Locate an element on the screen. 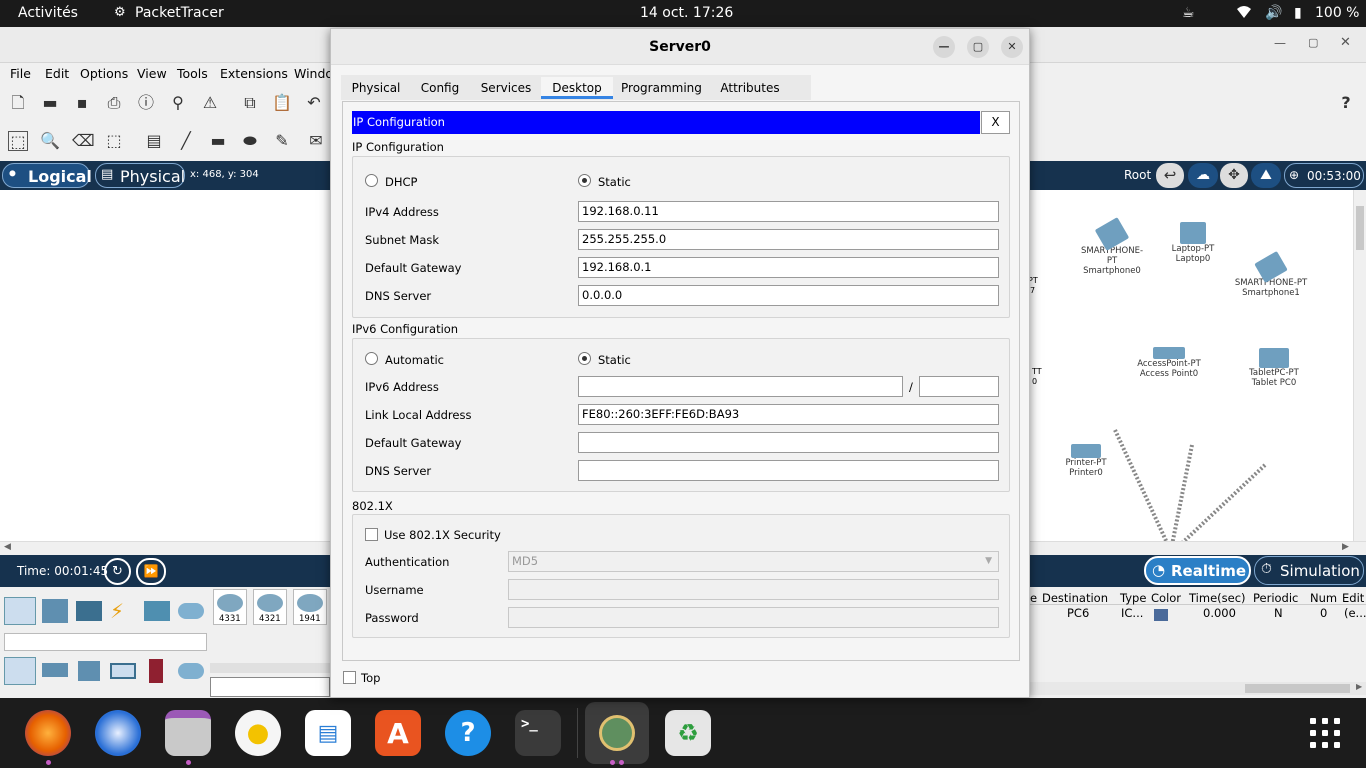 The height and width of the screenshot is (768, 1366). save-icon: ▪ is located at coordinates (82, 103).